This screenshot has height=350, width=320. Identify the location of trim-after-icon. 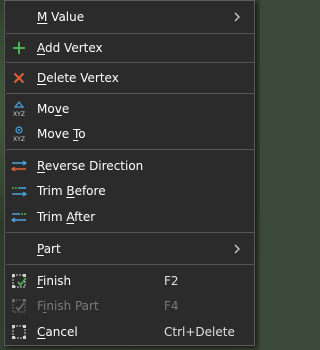
(18, 218).